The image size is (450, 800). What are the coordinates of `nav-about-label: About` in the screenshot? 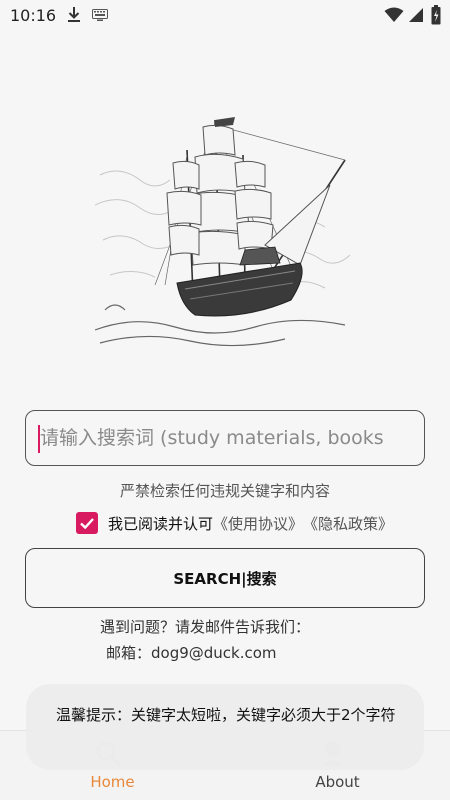 It's located at (337, 782).